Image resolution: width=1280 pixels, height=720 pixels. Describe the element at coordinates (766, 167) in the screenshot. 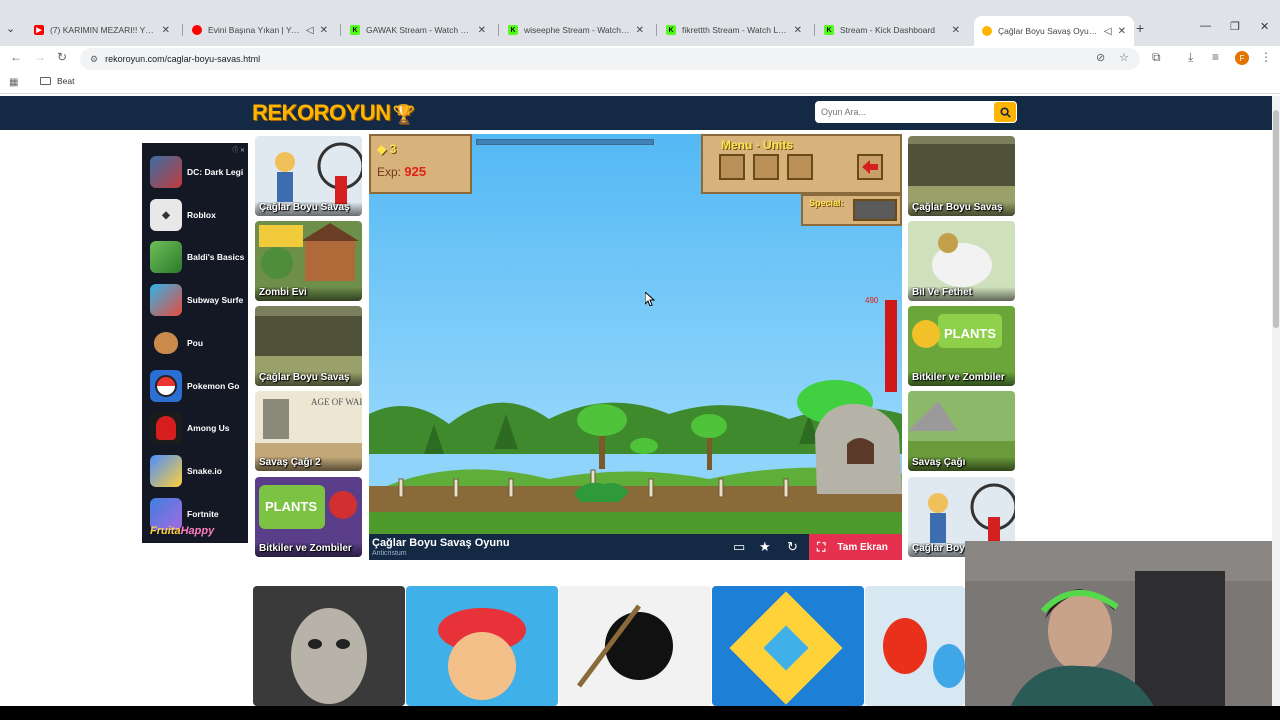

I see `unit-slingshot-button` at that location.